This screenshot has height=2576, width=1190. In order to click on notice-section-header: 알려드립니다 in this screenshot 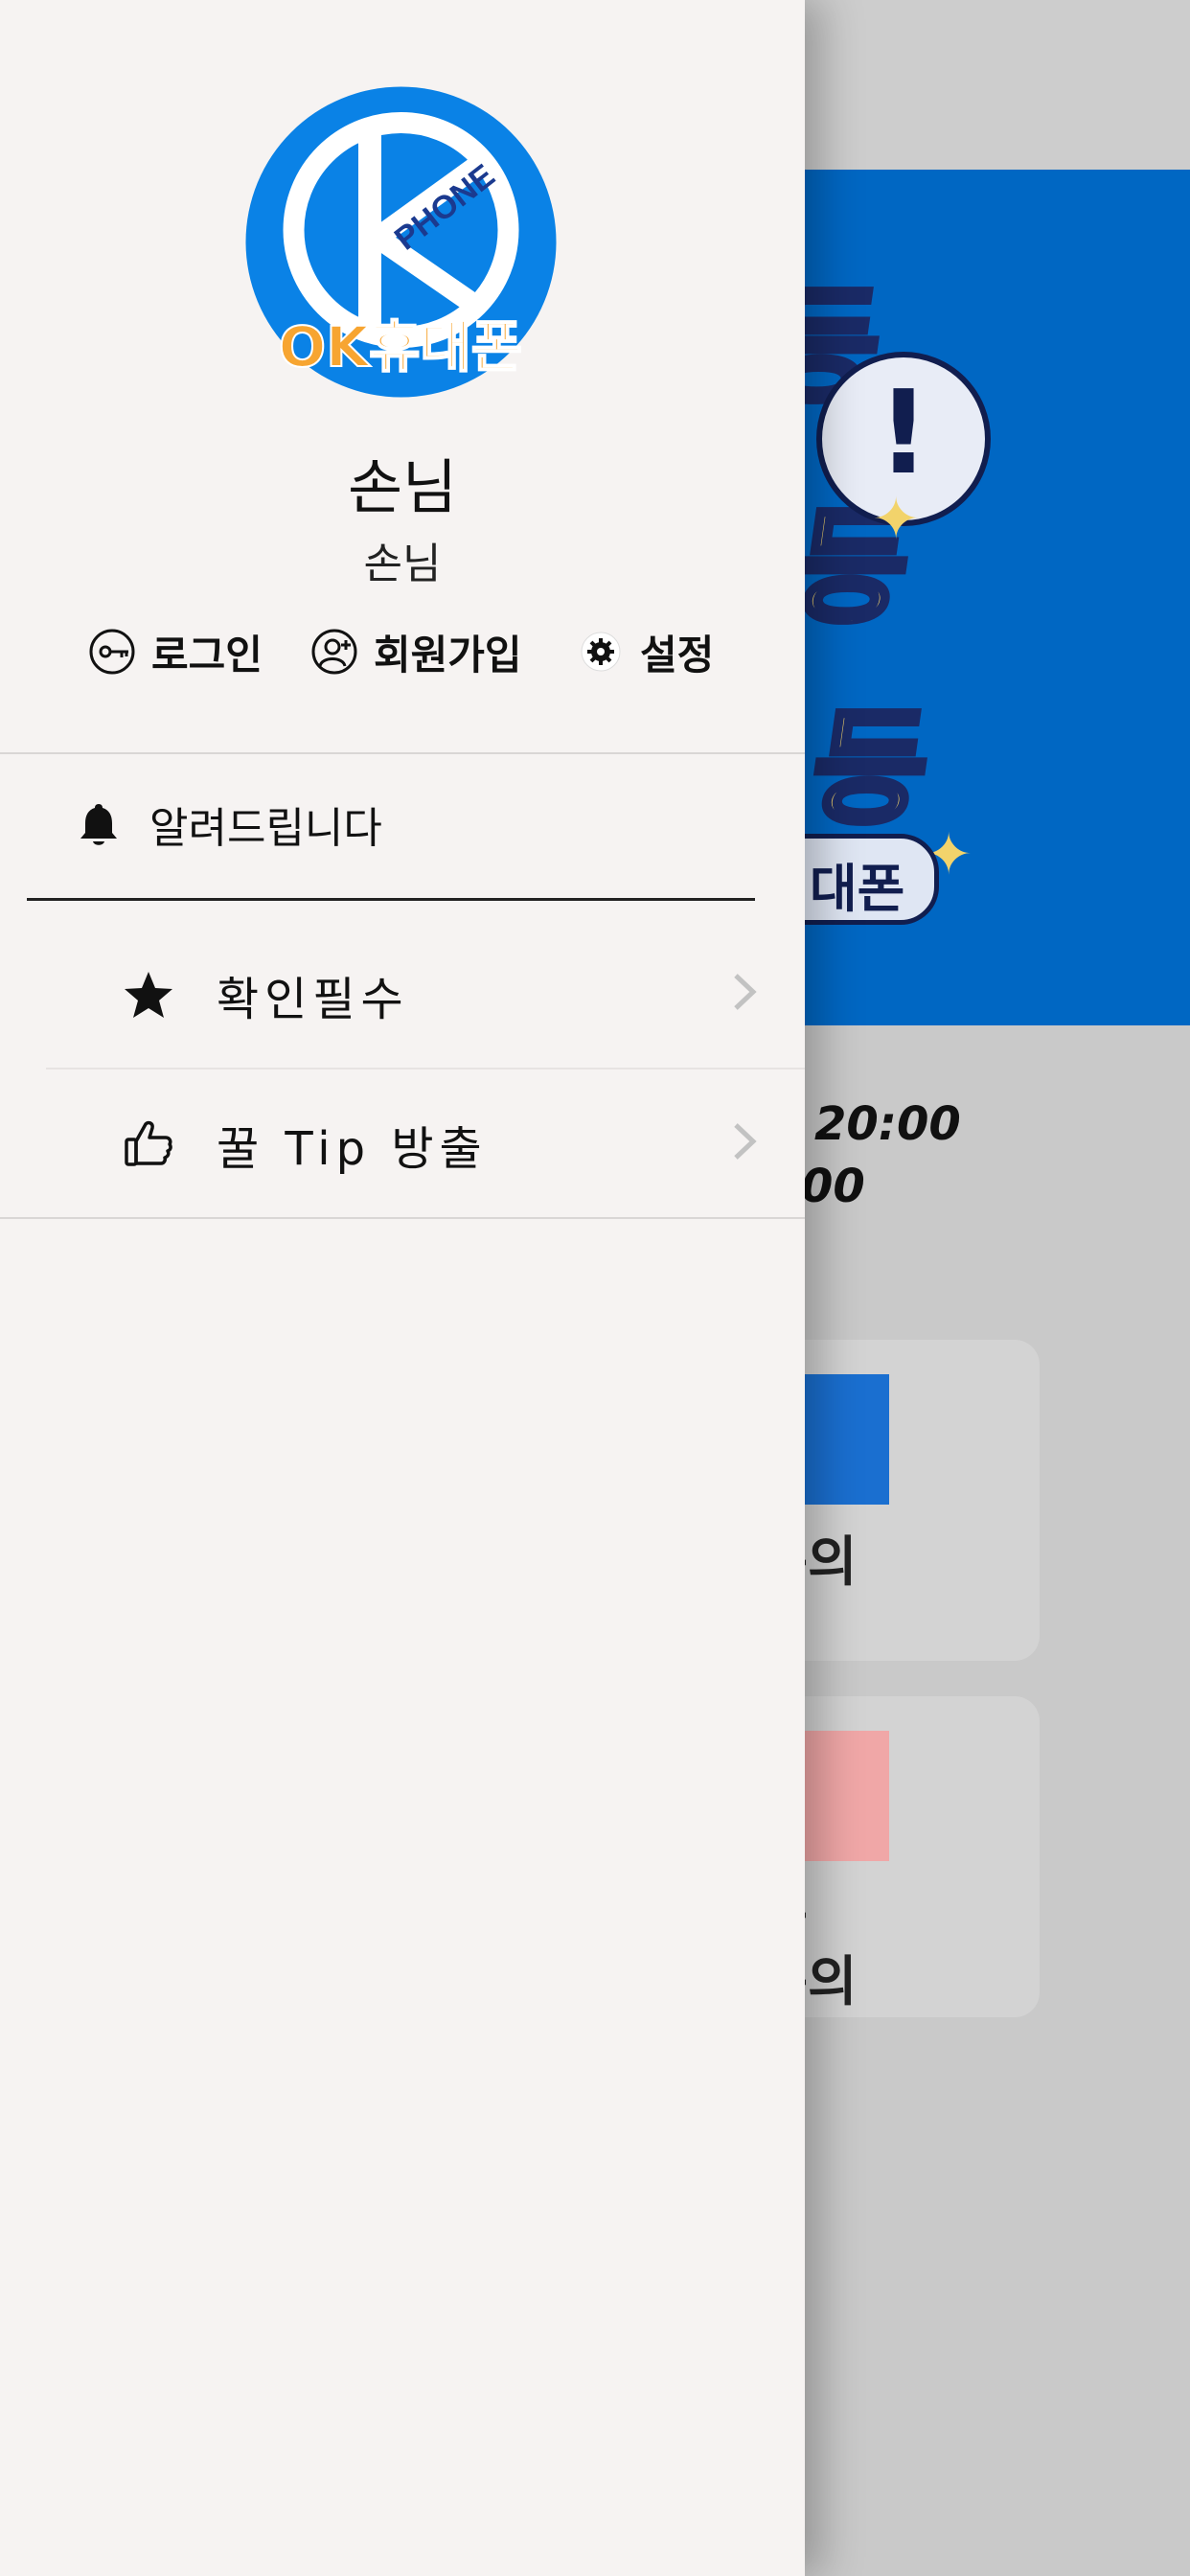, I will do `click(230, 824)`.